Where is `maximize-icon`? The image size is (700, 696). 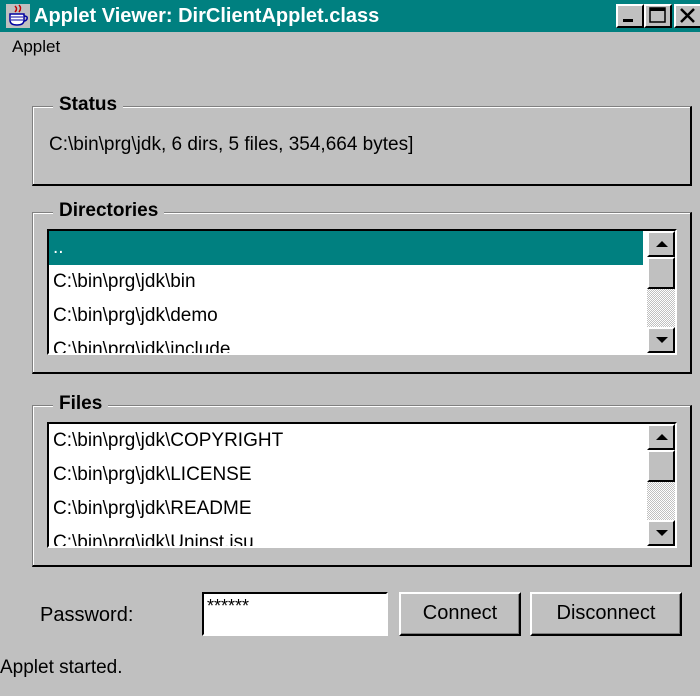
maximize-icon is located at coordinates (657, 15).